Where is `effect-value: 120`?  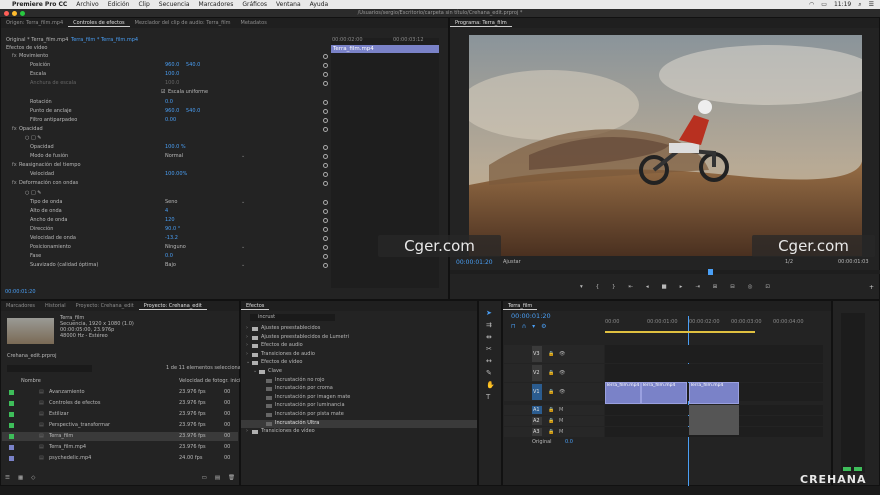 effect-value: 120 is located at coordinates (170, 220).